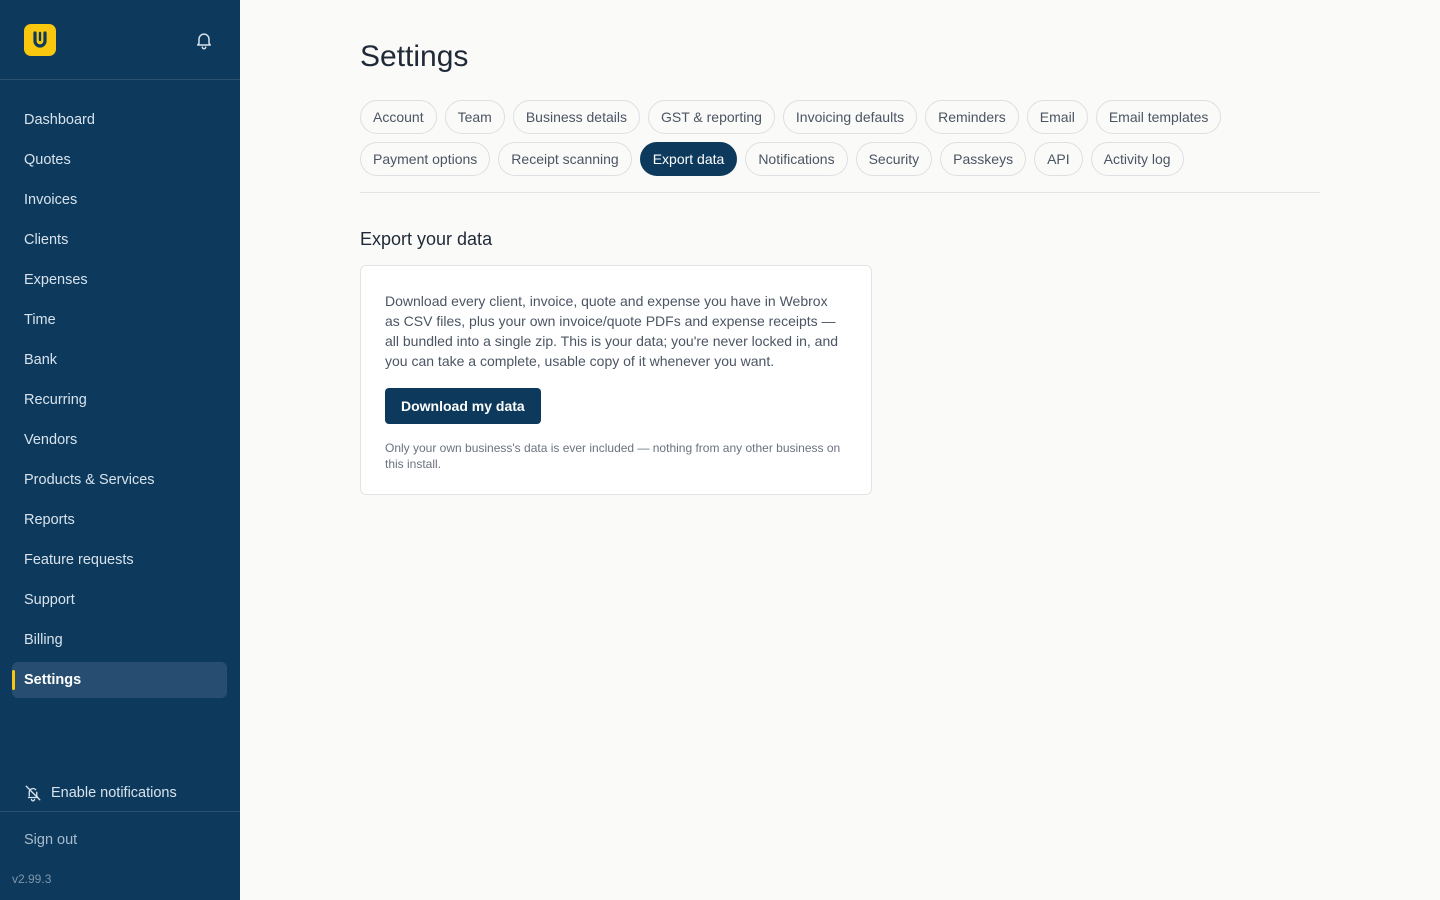 This screenshot has width=1440, height=900. Describe the element at coordinates (119, 320) in the screenshot. I see `sidebar-item-time: Time` at that location.